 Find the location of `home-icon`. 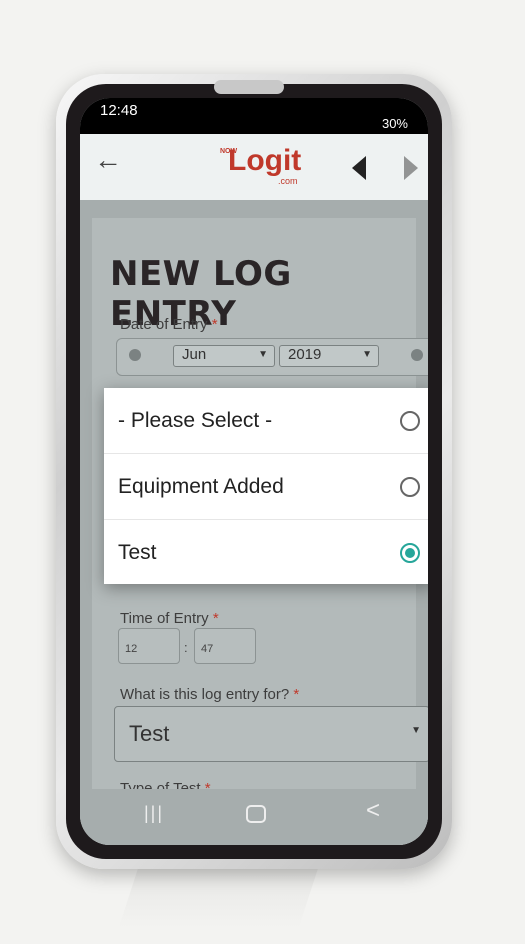

home-icon is located at coordinates (256, 814).